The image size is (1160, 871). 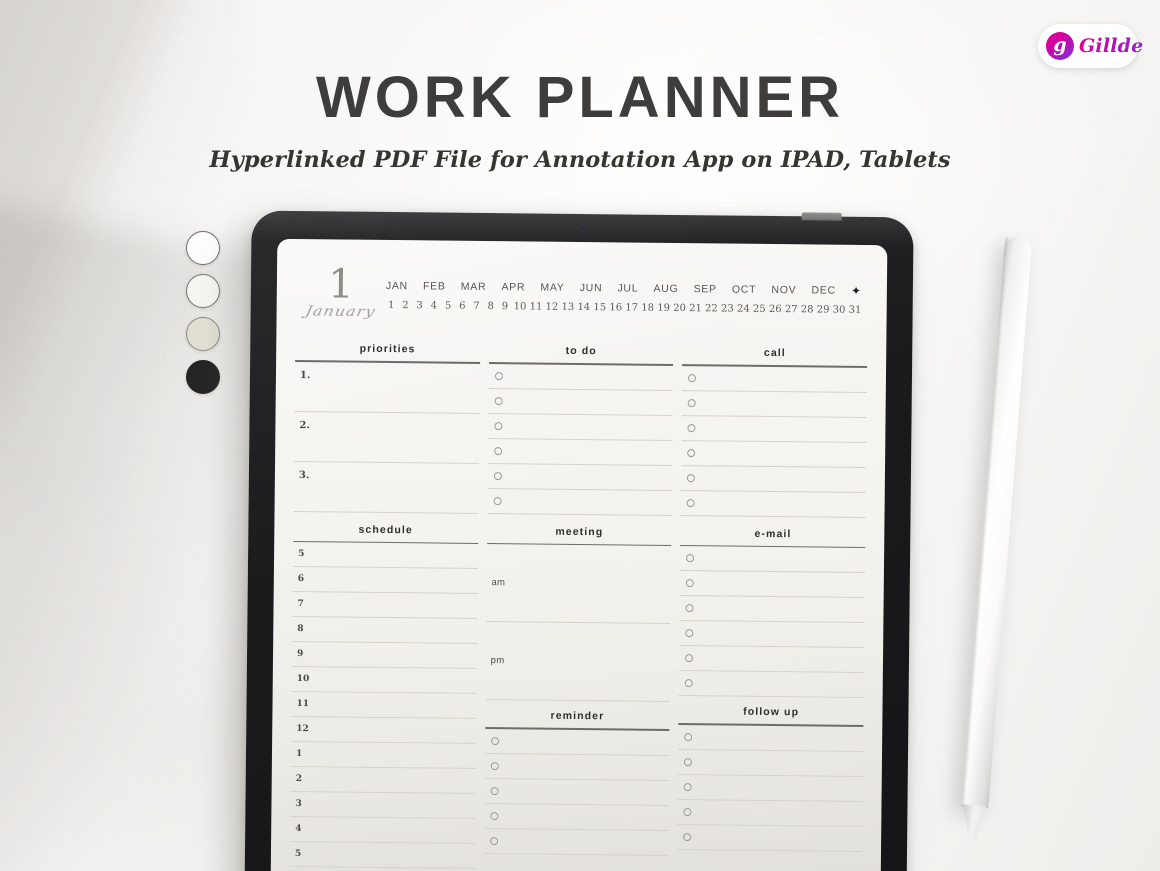 I want to click on day-tab-8: 8, so click(x=490, y=306).